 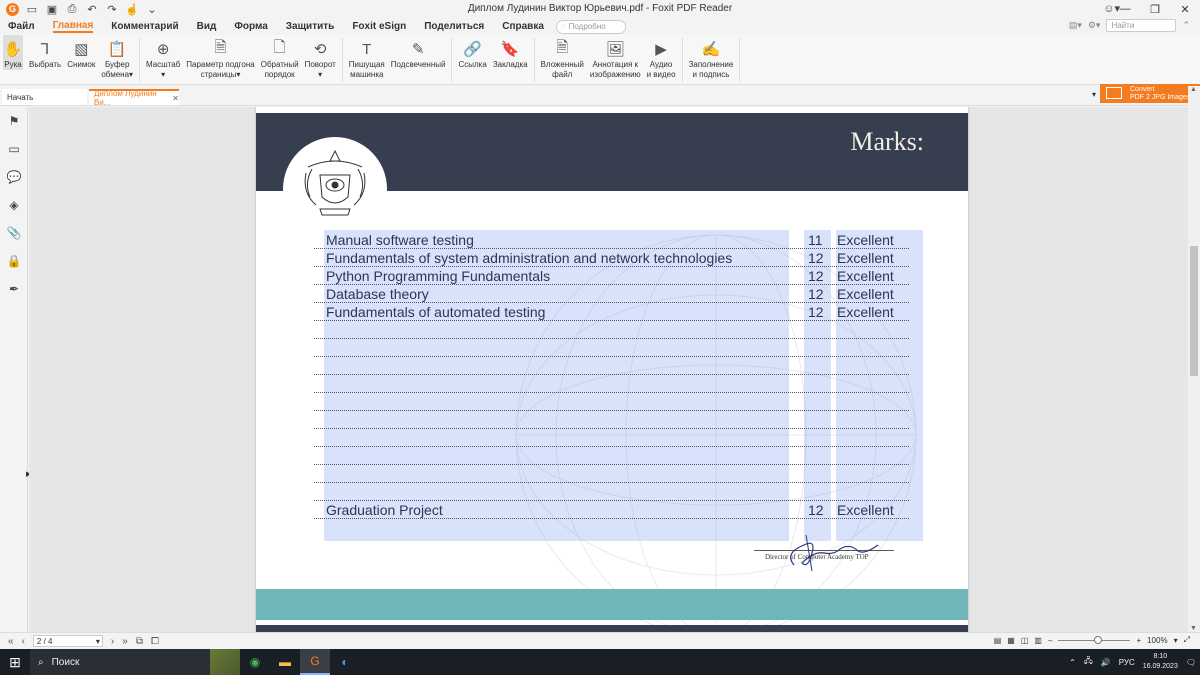 What do you see at coordinates (285, 662) in the screenshot?
I see `file-explorer-icon: ▬` at bounding box center [285, 662].